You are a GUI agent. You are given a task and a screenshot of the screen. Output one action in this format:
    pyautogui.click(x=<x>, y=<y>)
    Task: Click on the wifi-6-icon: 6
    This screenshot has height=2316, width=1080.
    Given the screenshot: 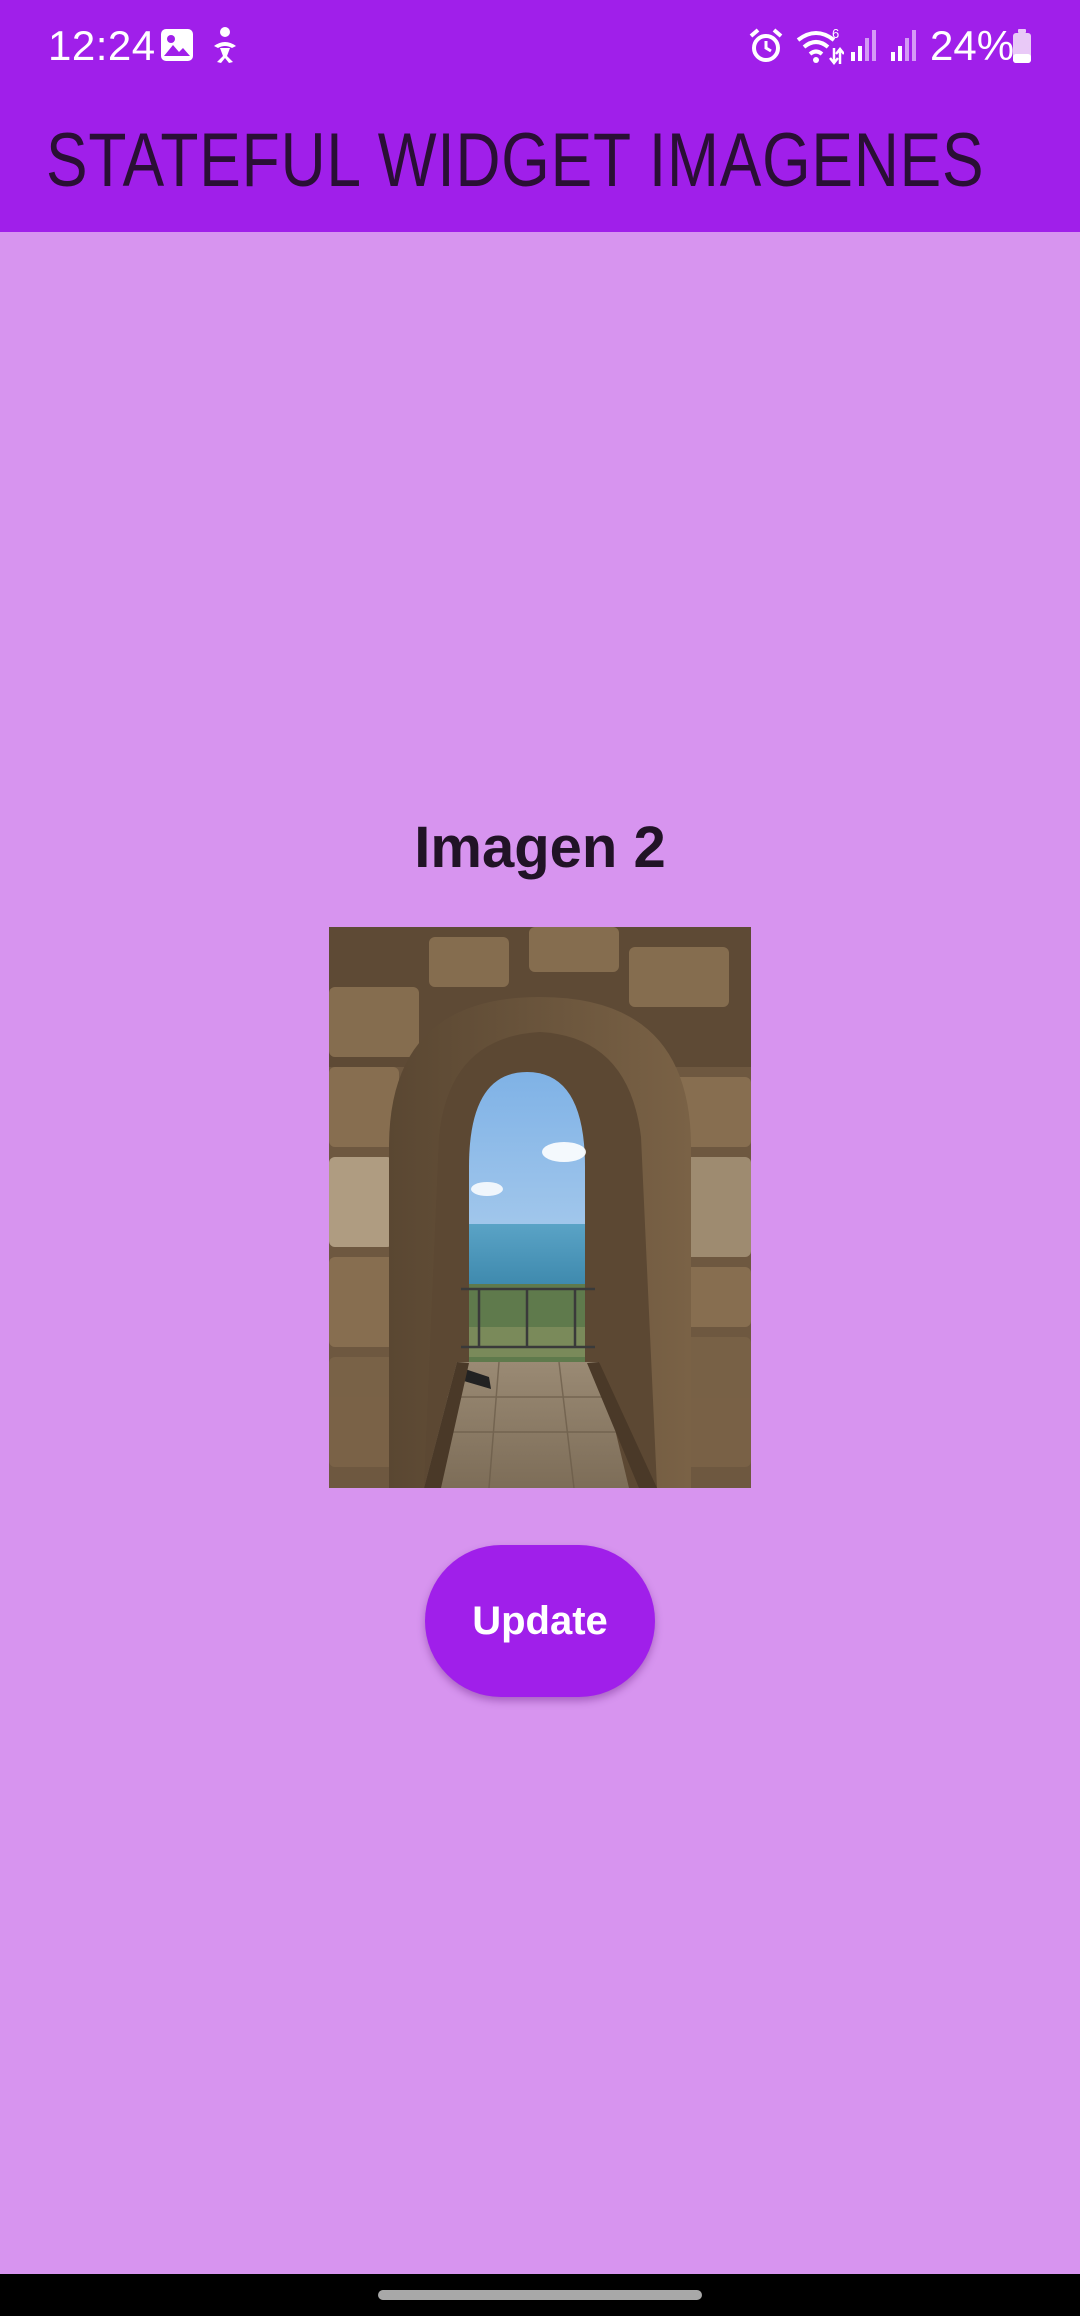 What is the action you would take?
    pyautogui.click(x=820, y=46)
    